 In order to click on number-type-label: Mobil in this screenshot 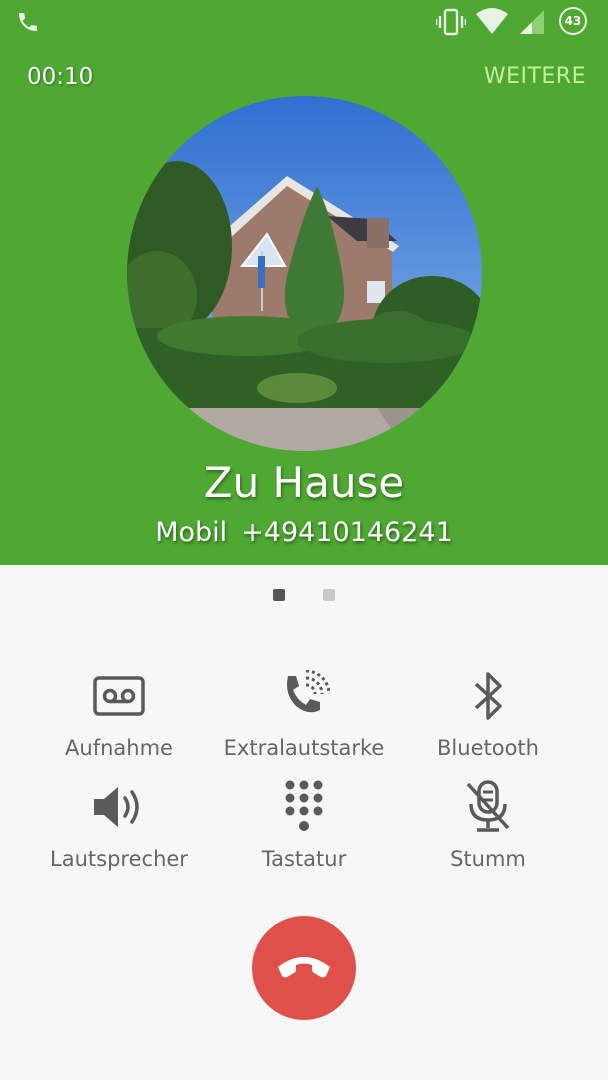, I will do `click(191, 532)`.